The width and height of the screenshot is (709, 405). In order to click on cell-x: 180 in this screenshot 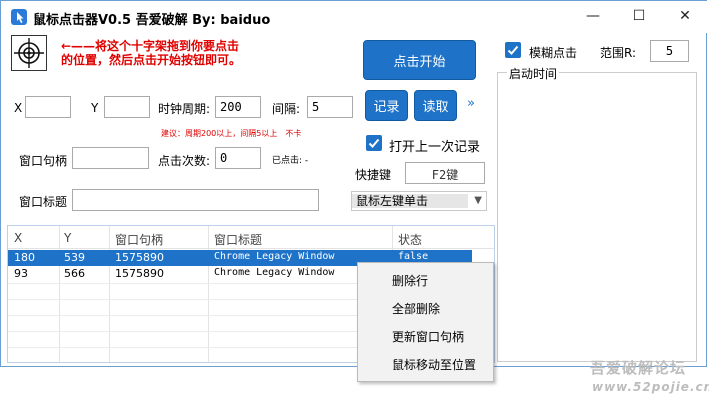, I will do `click(24, 257)`.